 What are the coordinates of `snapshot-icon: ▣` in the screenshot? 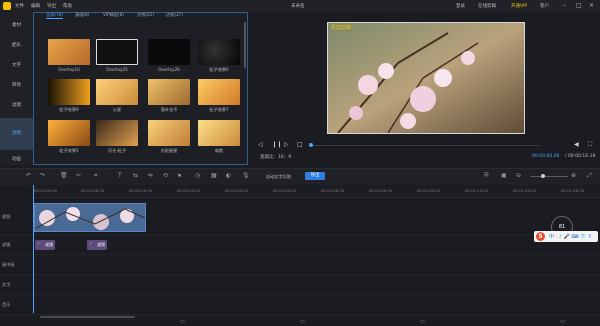 It's located at (504, 175).